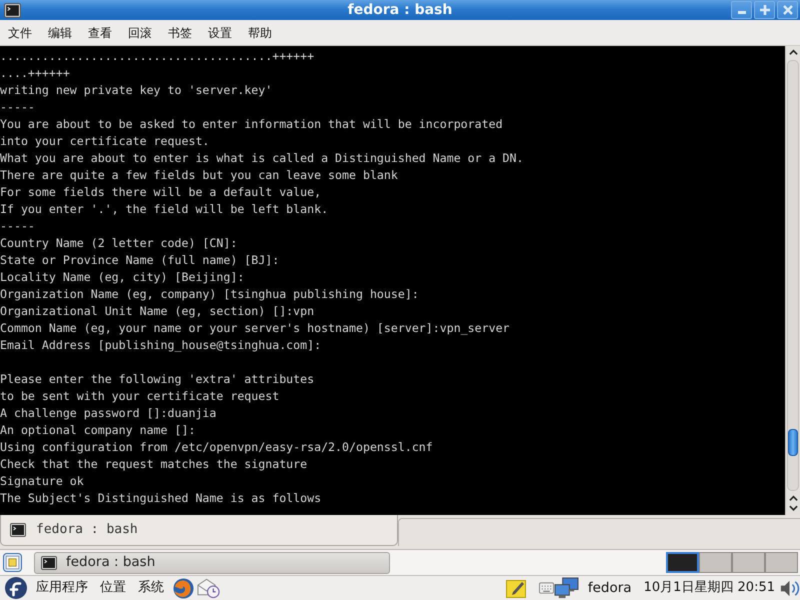 The image size is (800, 600). I want to click on terminal-line: Locality Name (eg, city) [Beijing]:, so click(123, 277).